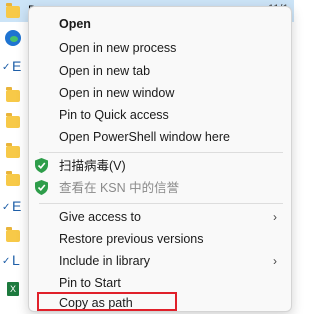  What do you see at coordinates (160, 261) in the screenshot?
I see `menu-item-include-library: Include in library ›` at bounding box center [160, 261].